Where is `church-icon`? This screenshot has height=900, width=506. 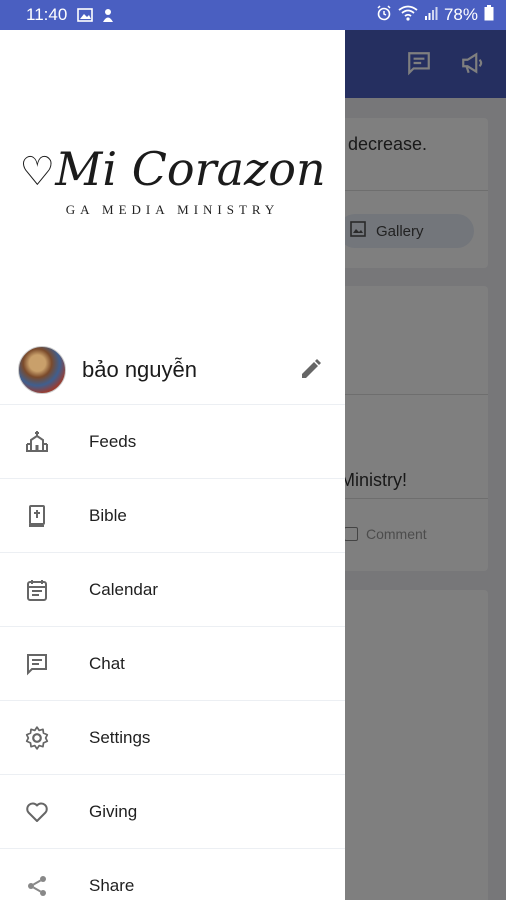 church-icon is located at coordinates (37, 442).